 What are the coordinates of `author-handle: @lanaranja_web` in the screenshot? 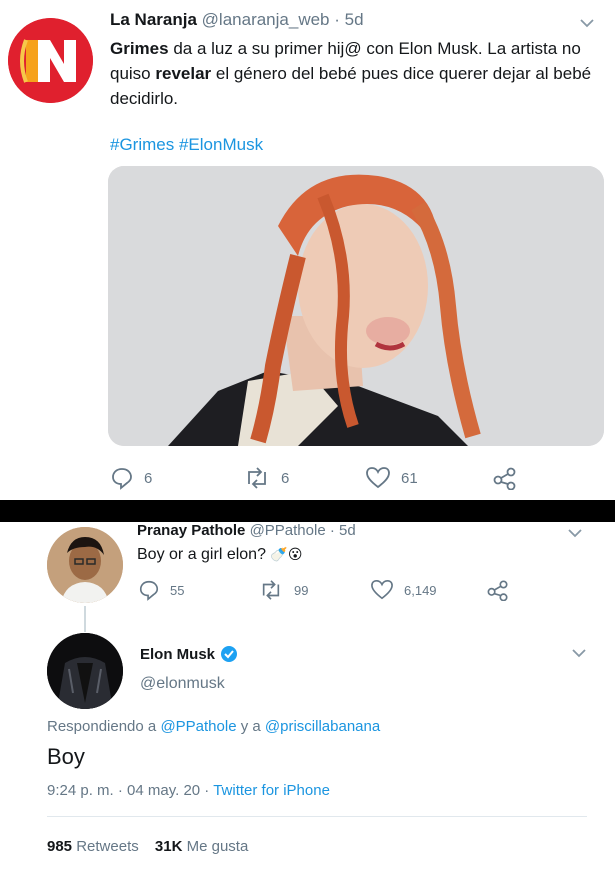 It's located at (266, 19).